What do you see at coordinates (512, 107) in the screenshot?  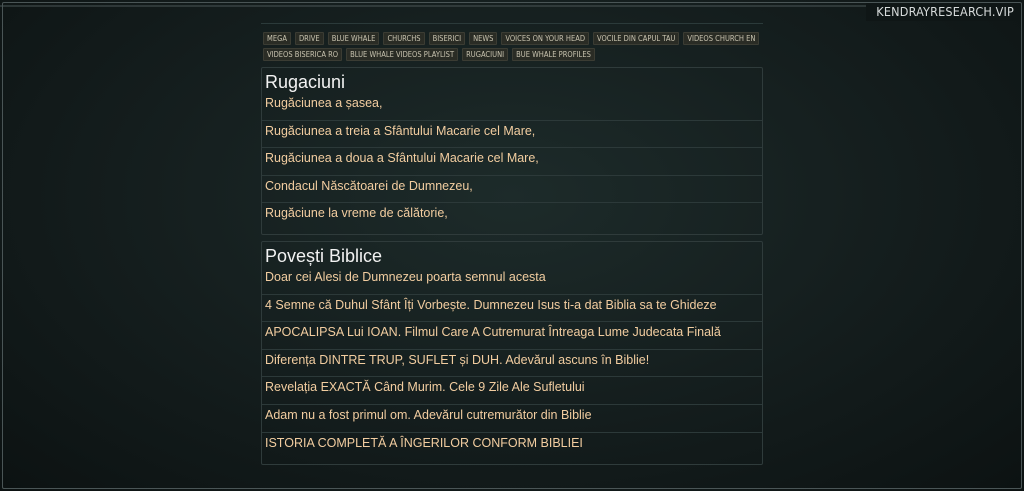 I see `list-item: Rugăciunea a șasea,` at bounding box center [512, 107].